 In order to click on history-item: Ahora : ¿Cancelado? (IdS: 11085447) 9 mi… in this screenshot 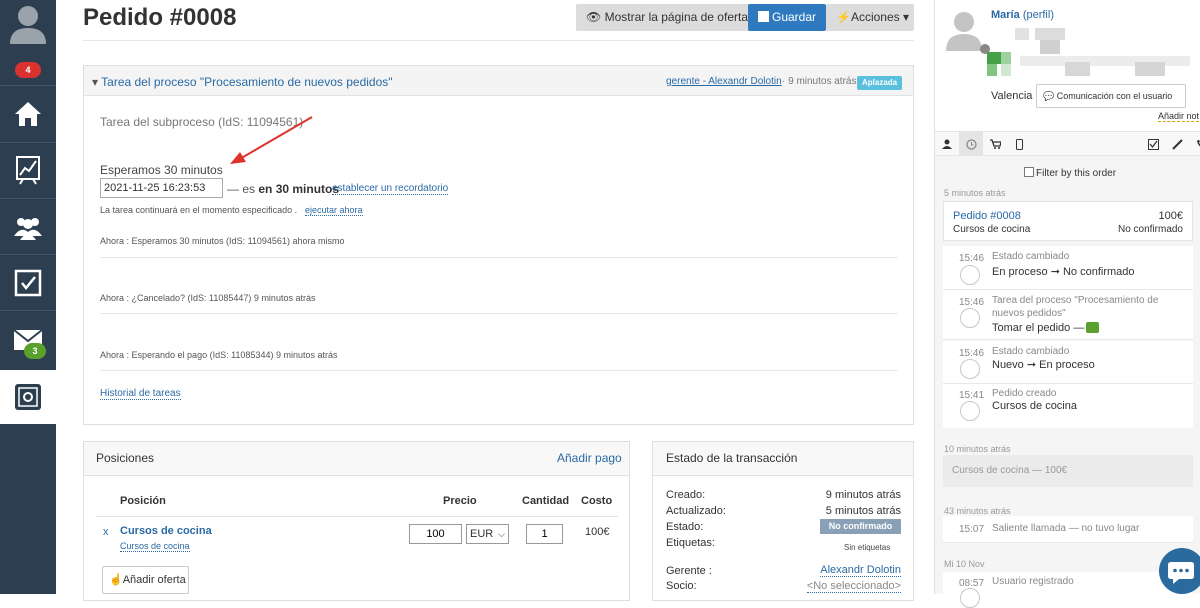, I will do `click(208, 298)`.